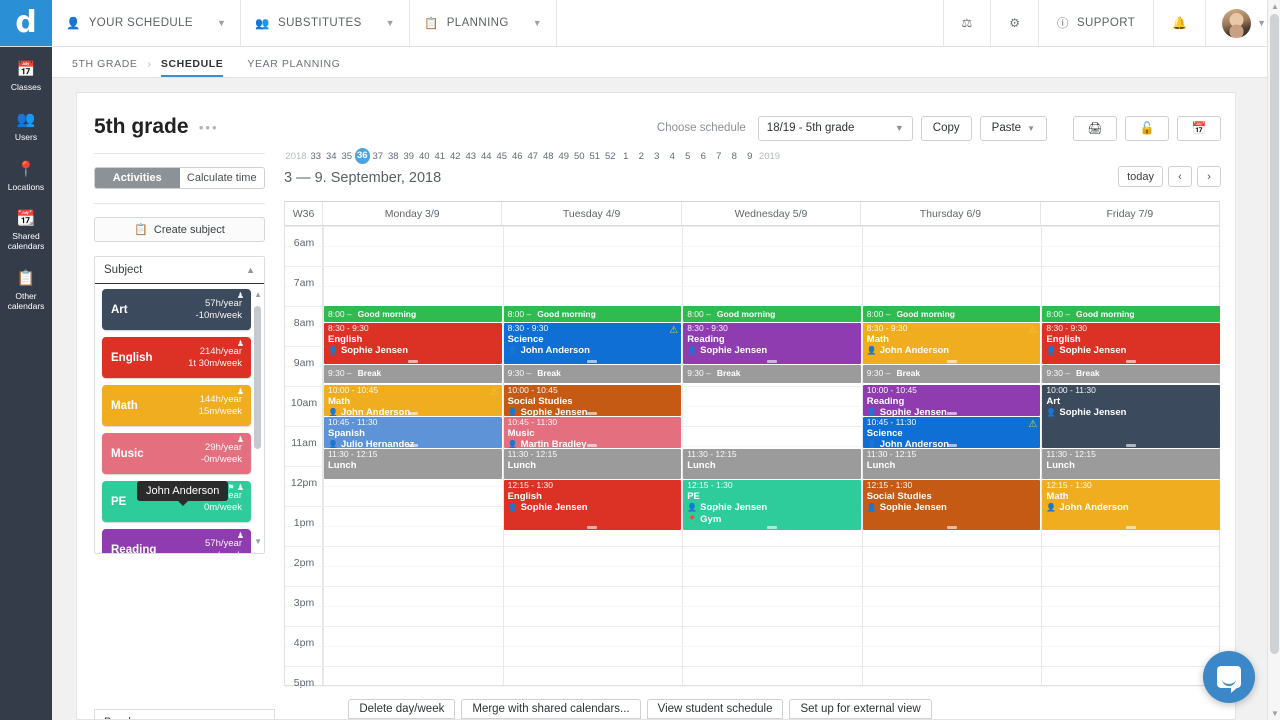  I want to click on week-number: 1, so click(626, 156).